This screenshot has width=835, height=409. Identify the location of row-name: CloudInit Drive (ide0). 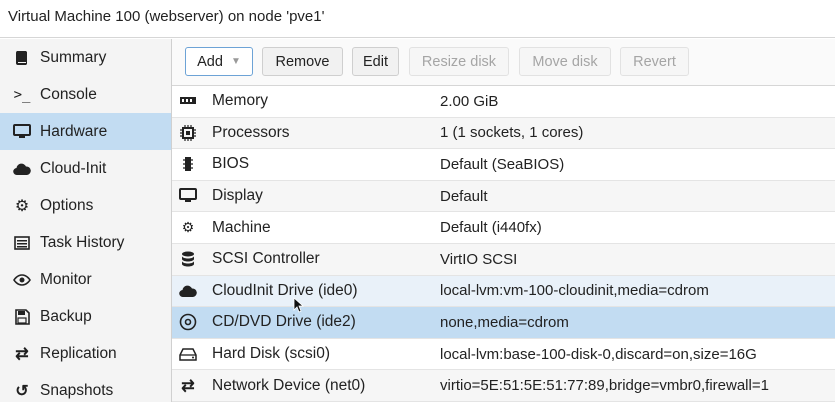
(285, 290).